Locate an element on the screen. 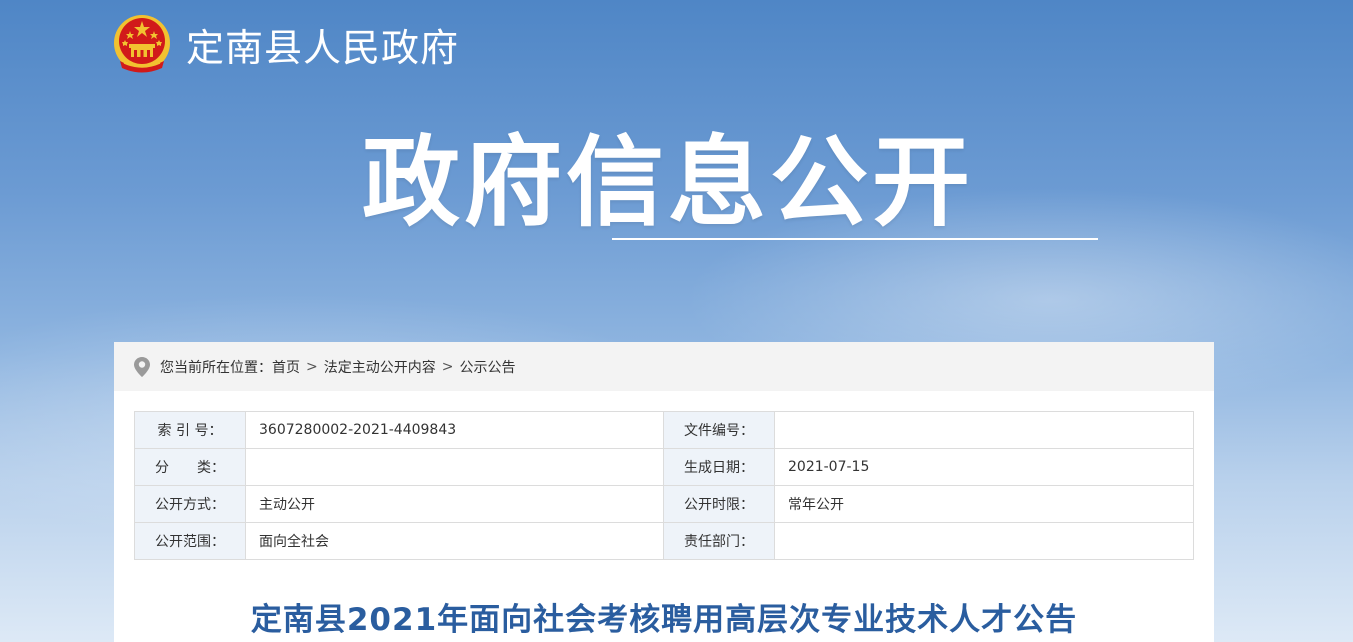  location-pin-icon is located at coordinates (142, 366).